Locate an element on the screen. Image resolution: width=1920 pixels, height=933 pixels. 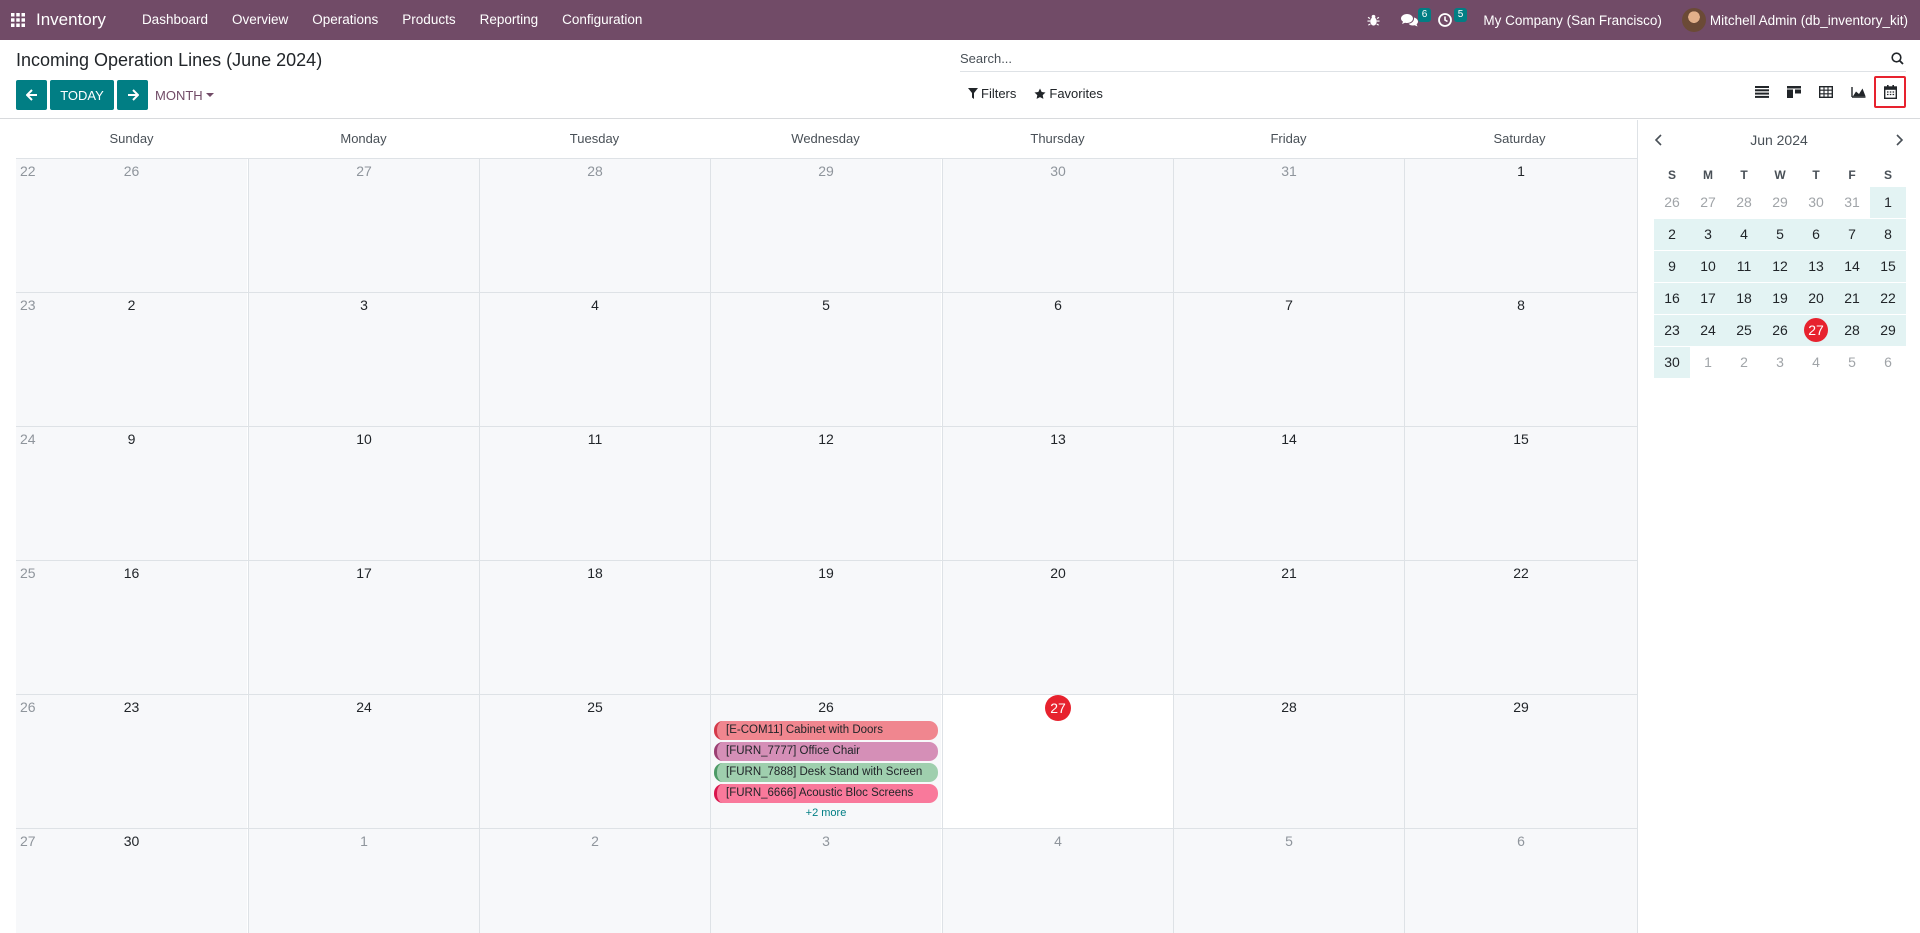
mini-day: 13 is located at coordinates (1816, 266).